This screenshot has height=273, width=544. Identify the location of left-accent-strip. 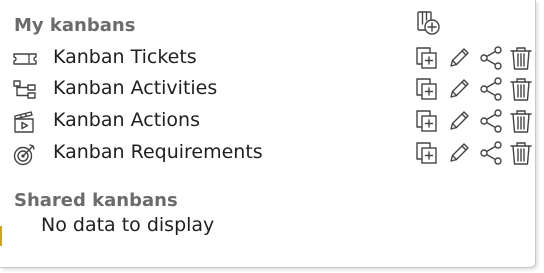
(1, 236).